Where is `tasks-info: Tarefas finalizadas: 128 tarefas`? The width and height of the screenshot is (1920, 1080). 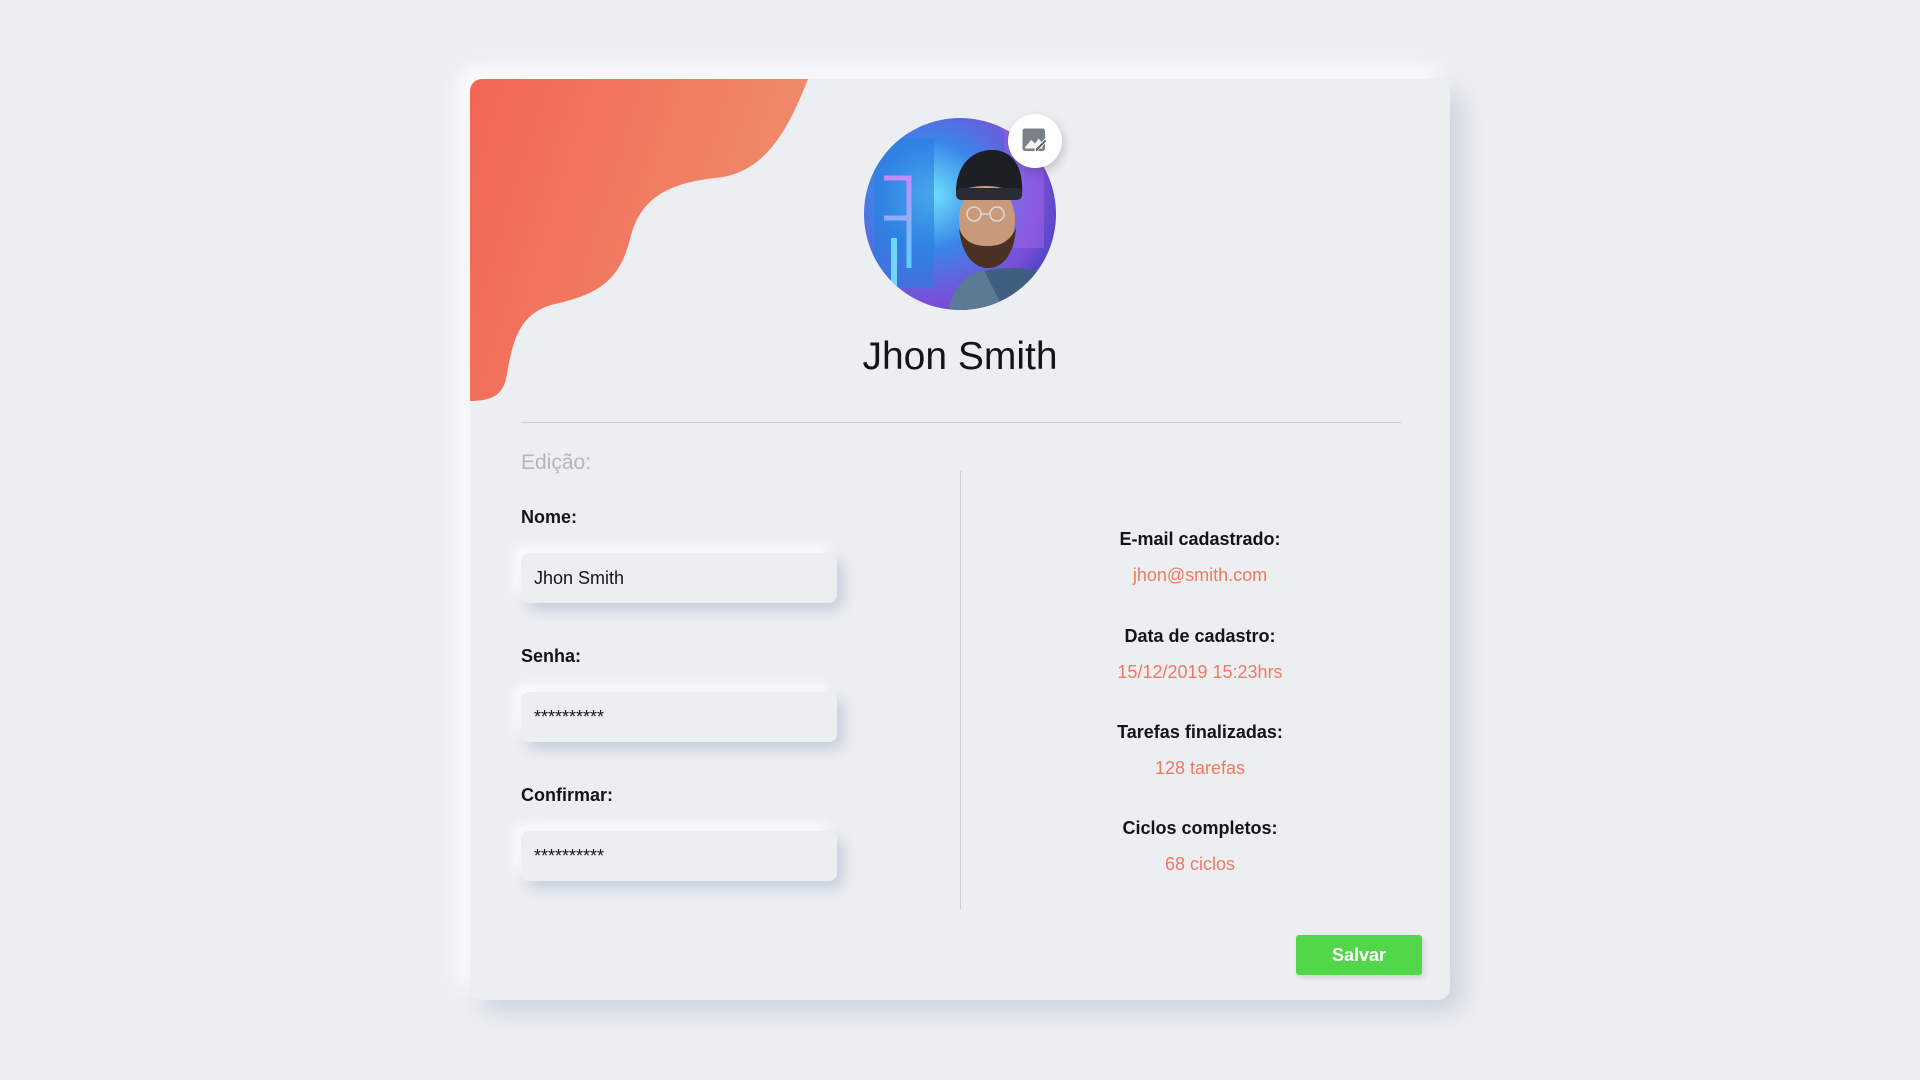
tasks-info: Tarefas finalizadas: 128 tarefas is located at coordinates (1200, 750).